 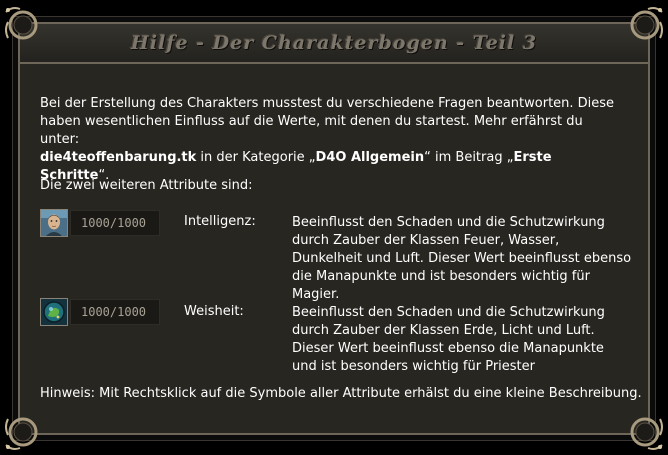 What do you see at coordinates (118, 157) in the screenshot?
I see `website-link: die4teoffenbarung.tk` at bounding box center [118, 157].